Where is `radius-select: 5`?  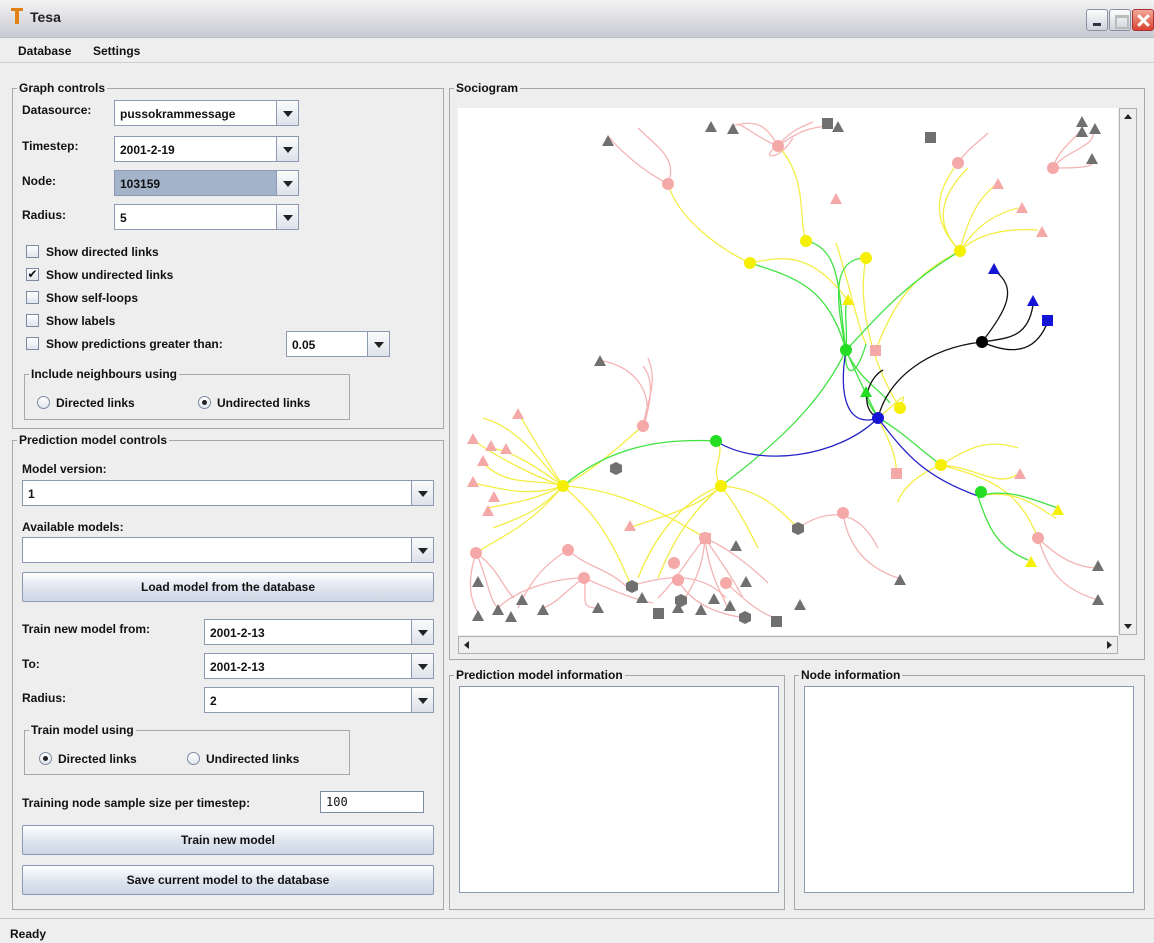 radius-select: 5 is located at coordinates (206, 217).